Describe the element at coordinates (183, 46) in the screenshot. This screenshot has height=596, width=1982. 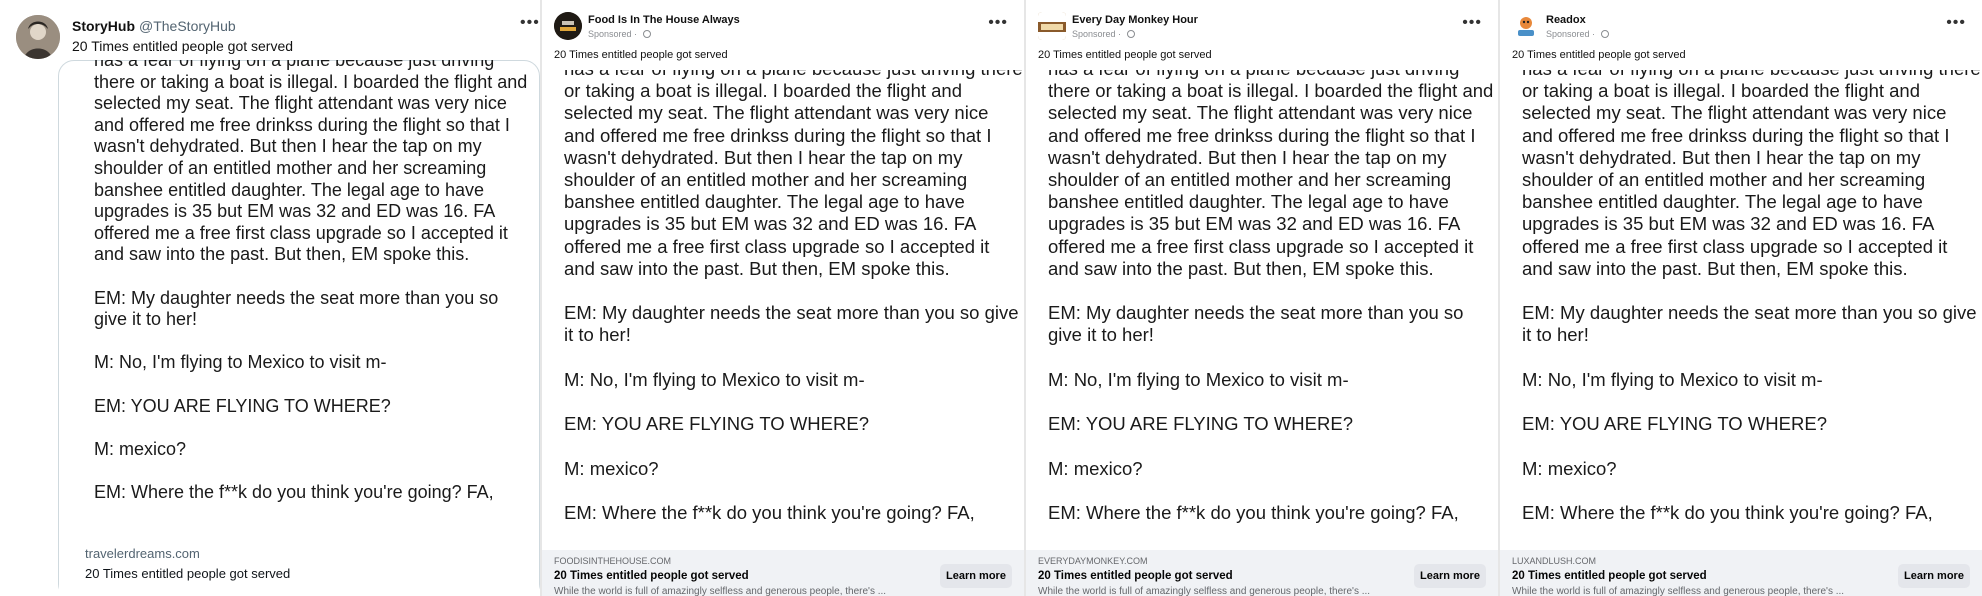
I see `post-caption: 20 Times entitled people got served` at that location.